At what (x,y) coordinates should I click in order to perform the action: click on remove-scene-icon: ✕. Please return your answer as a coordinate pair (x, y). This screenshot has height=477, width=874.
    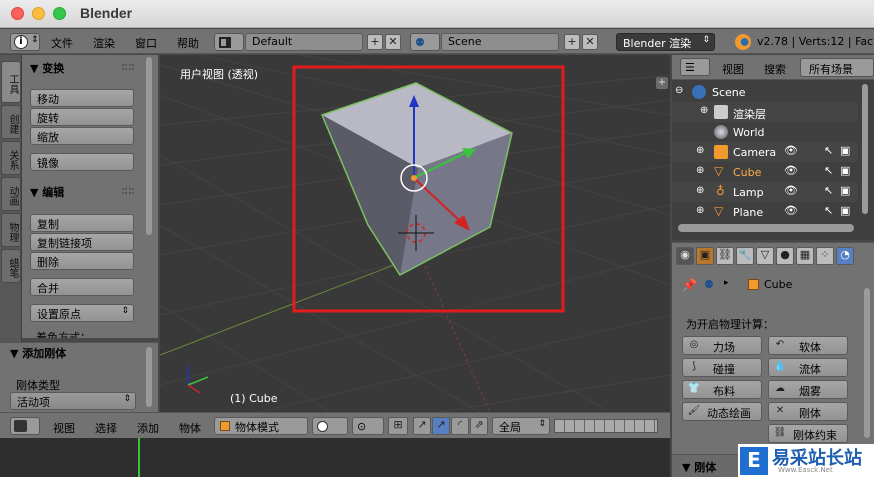
    Looking at the image, I should click on (590, 42).